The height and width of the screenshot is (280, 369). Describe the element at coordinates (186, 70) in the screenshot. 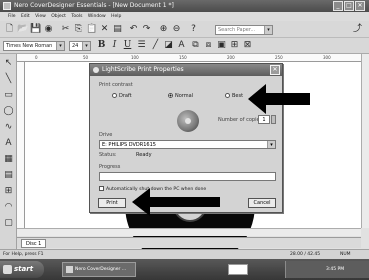

I see `dialog-title-bar: LightScribe Print Properties ✕` at that location.